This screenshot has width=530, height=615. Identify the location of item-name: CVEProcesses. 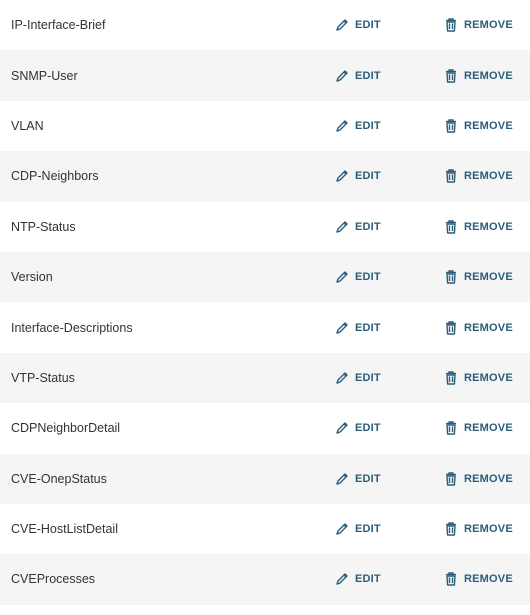
(53, 579).